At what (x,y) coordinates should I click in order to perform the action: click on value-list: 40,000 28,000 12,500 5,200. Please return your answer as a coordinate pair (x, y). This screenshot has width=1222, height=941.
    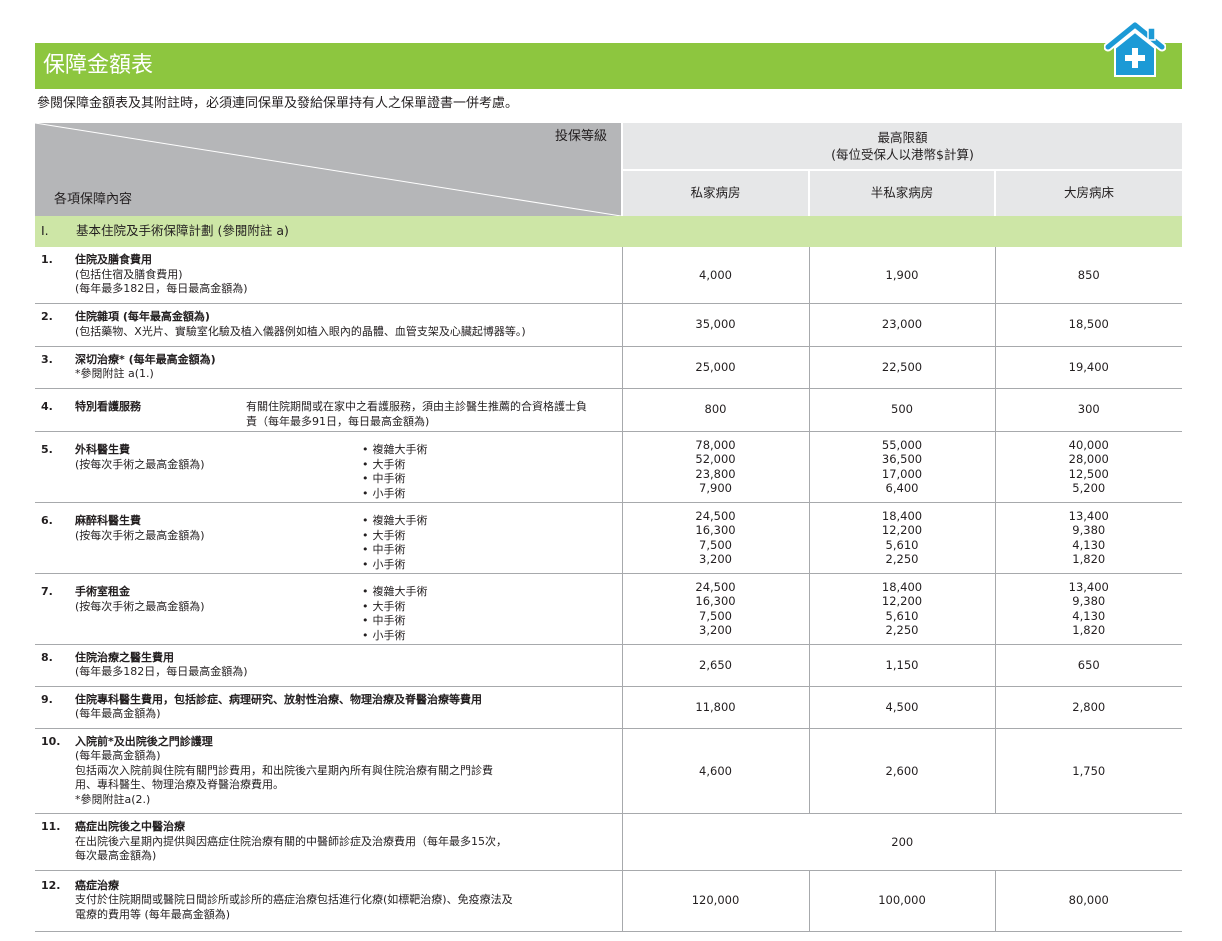
    Looking at the image, I should click on (1089, 467).